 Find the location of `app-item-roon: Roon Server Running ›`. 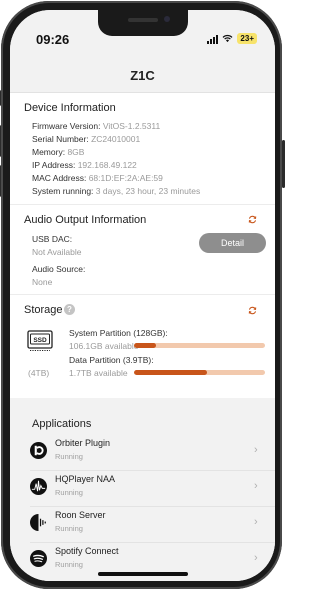

app-item-roon: Roon Server Running › is located at coordinates (142, 526).